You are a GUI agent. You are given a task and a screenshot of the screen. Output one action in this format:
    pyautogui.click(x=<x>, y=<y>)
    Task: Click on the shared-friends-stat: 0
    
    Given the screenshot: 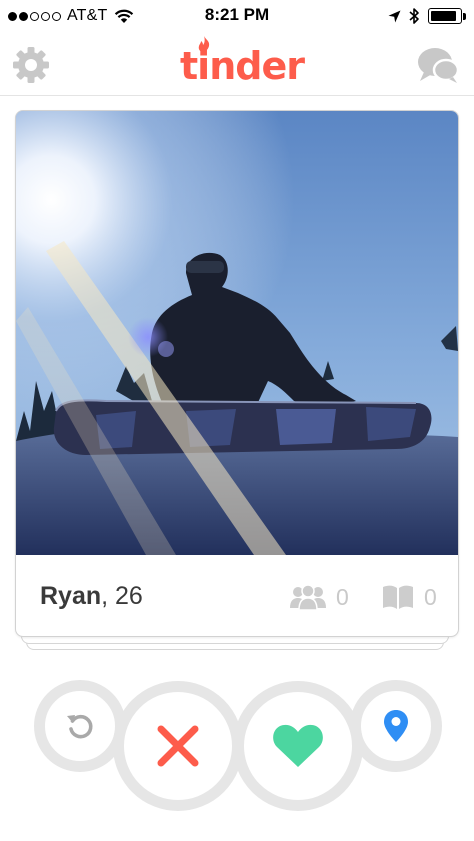 What is the action you would take?
    pyautogui.click(x=319, y=597)
    